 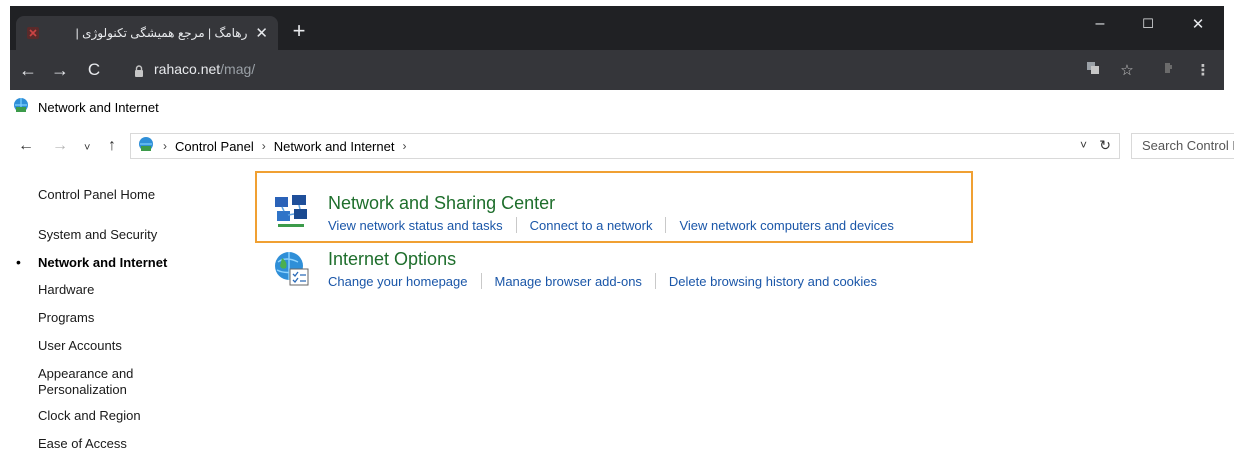 I want to click on close-window-button: ✕, so click(x=1198, y=24).